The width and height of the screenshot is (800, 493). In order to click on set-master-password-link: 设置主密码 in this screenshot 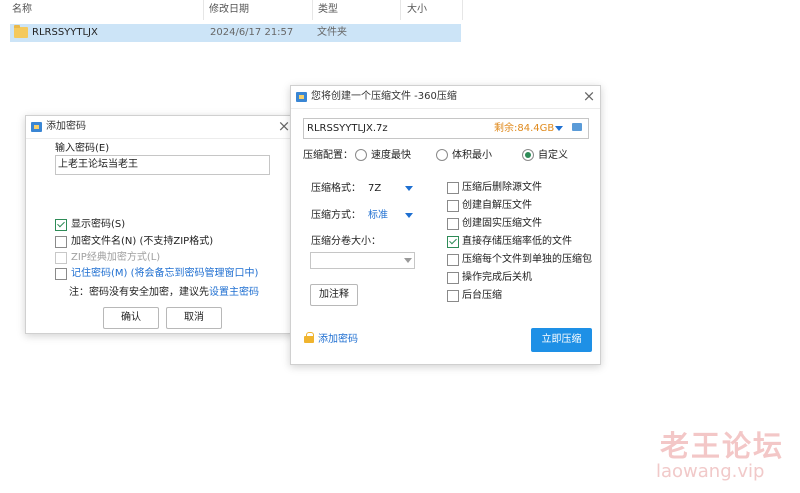, I will do `click(234, 292)`.